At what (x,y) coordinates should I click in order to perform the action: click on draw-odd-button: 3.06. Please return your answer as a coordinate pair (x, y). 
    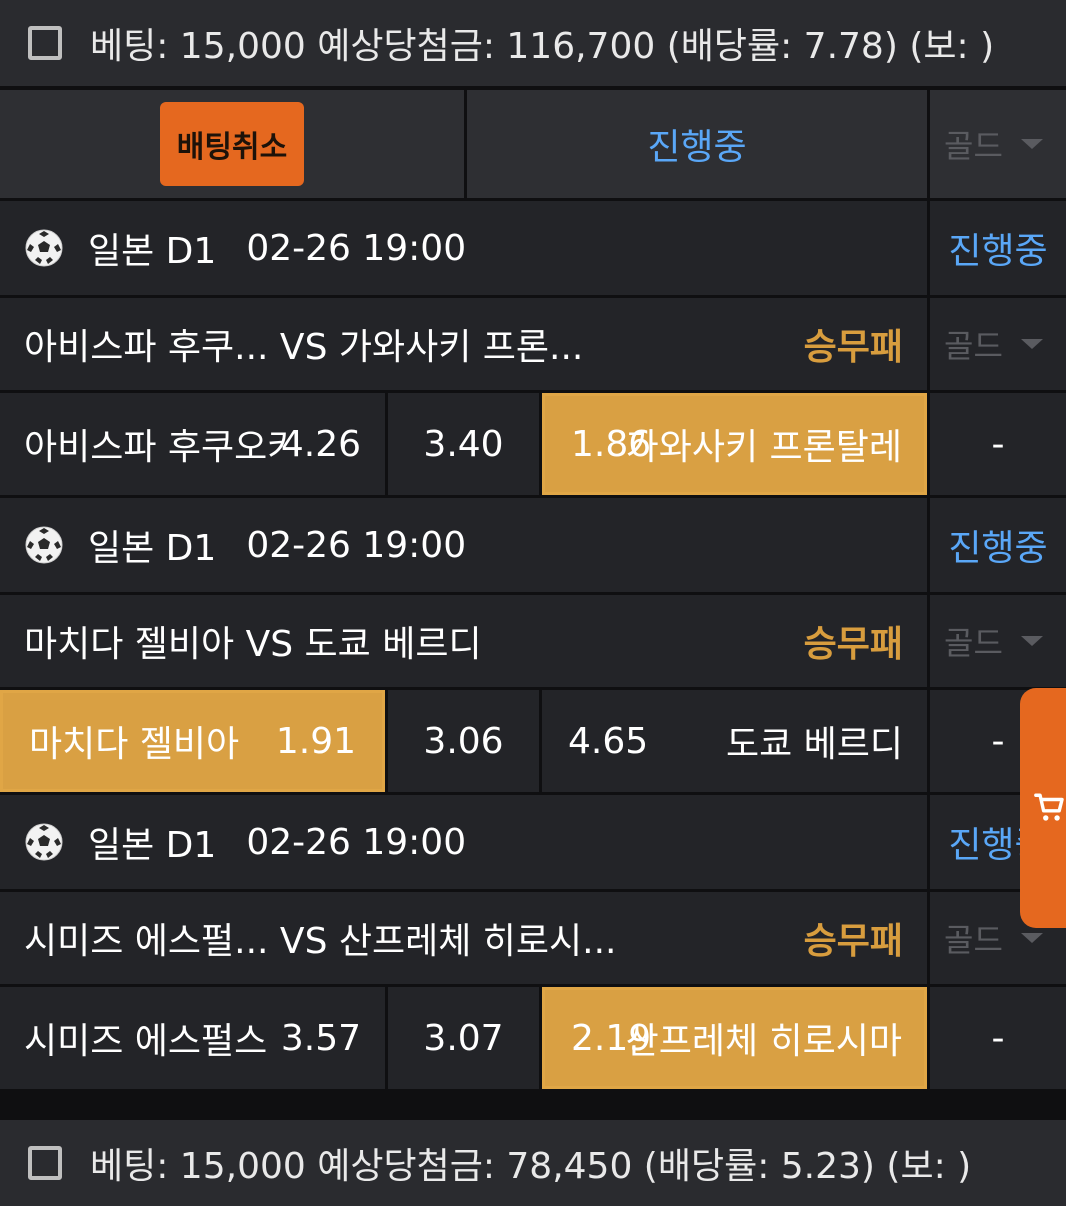
    Looking at the image, I should click on (463, 741).